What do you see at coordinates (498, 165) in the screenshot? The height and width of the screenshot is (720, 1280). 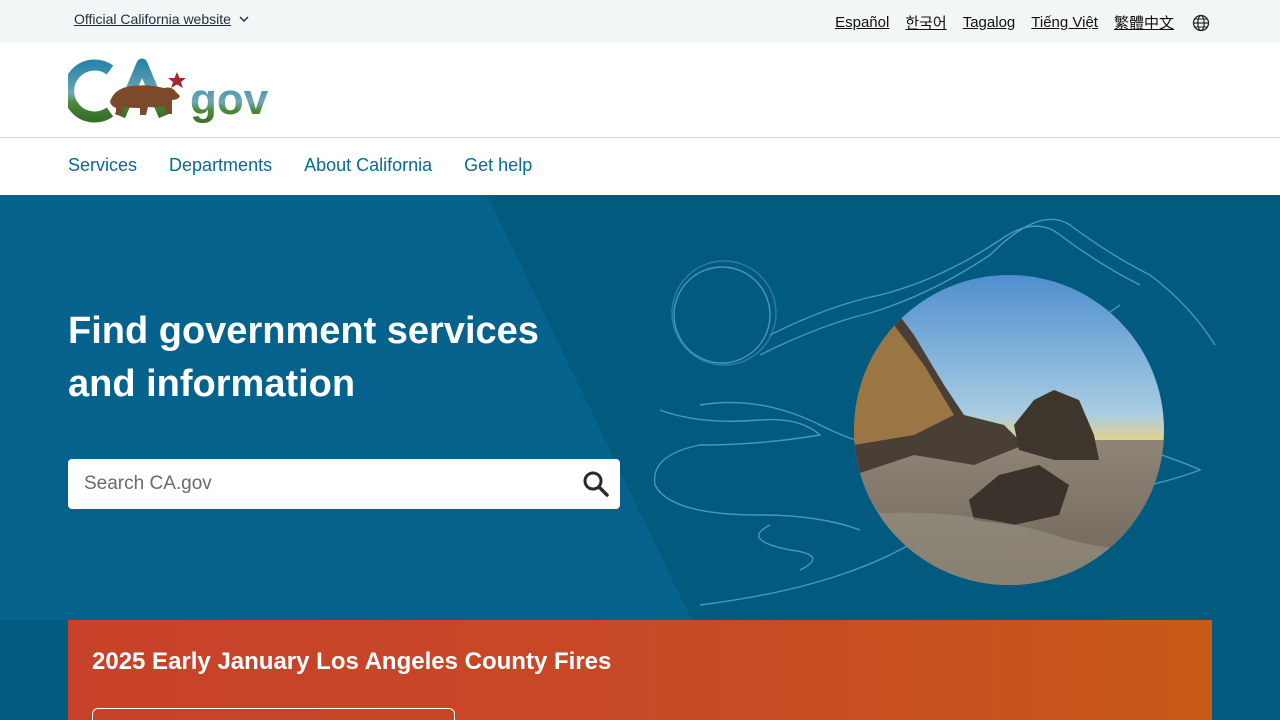 I see `nav-get-help: Get help` at bounding box center [498, 165].